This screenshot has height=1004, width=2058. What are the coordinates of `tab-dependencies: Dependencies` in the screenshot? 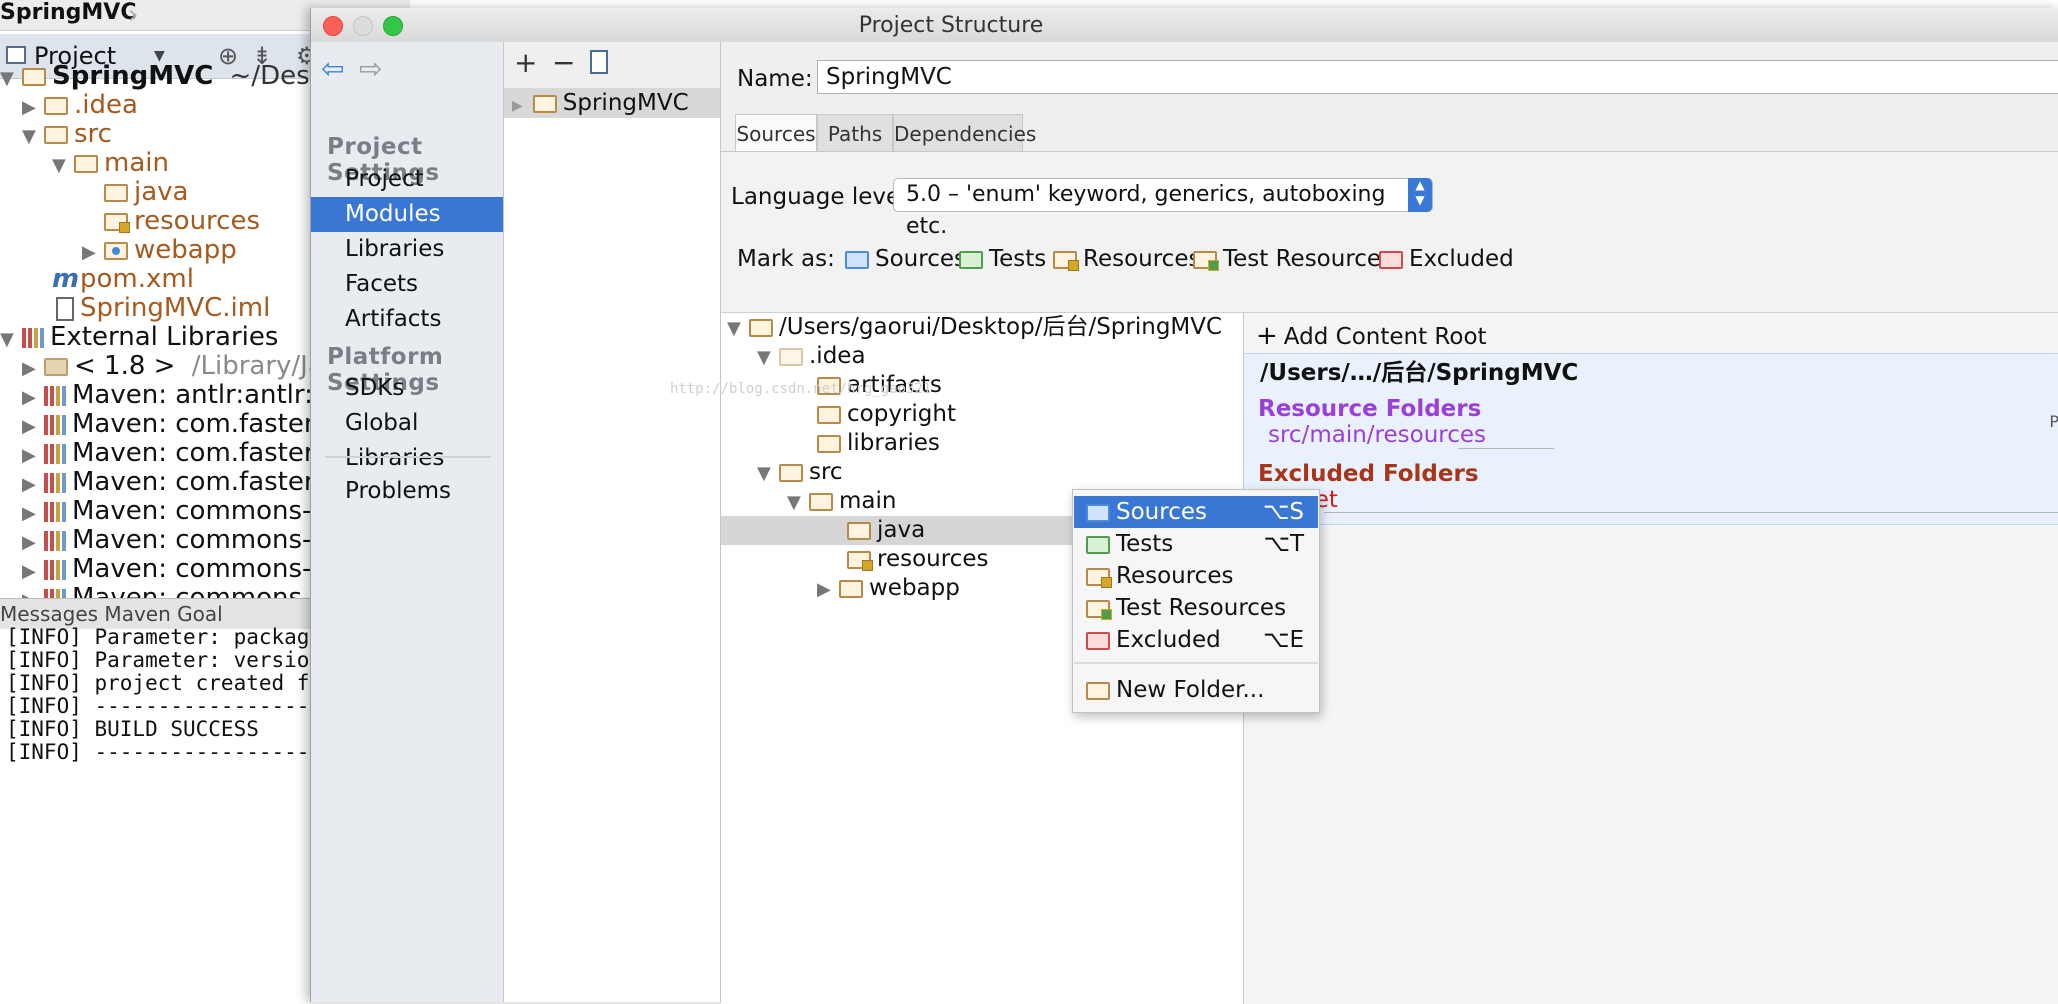 It's located at (964, 133).